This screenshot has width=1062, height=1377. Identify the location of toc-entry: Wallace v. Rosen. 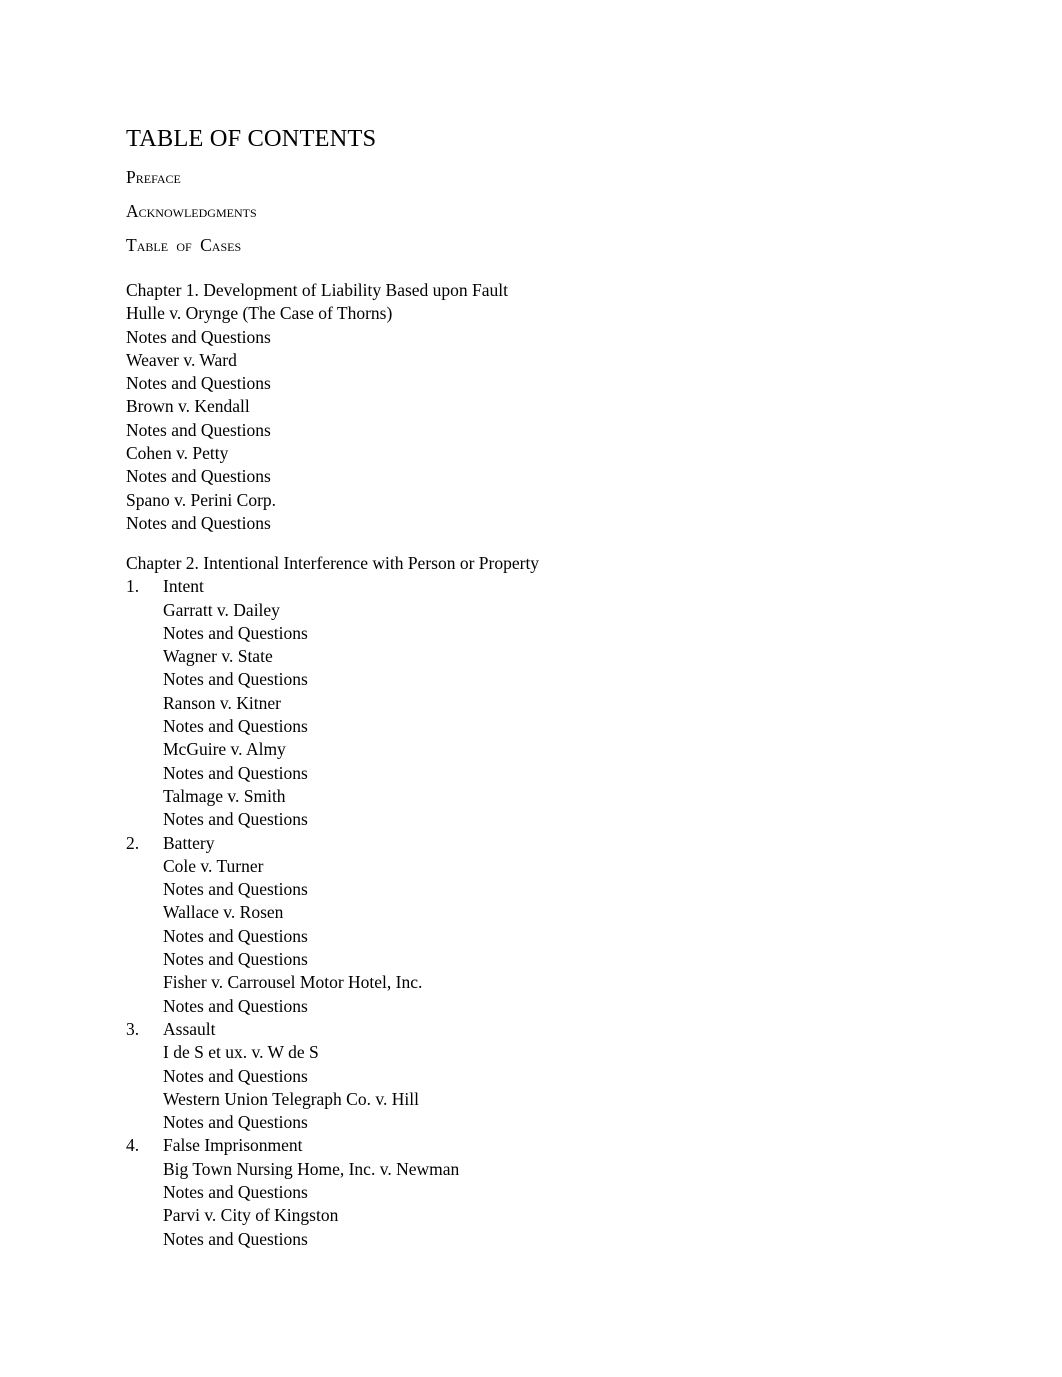
(223, 912).